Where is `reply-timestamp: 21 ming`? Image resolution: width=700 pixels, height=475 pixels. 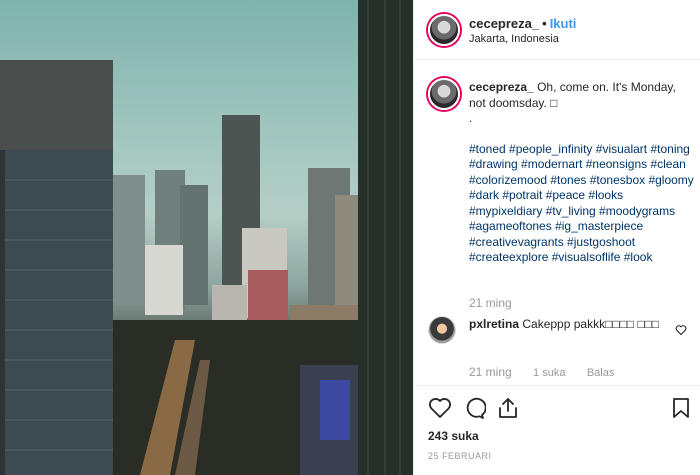
reply-timestamp: 21 ming is located at coordinates (490, 372).